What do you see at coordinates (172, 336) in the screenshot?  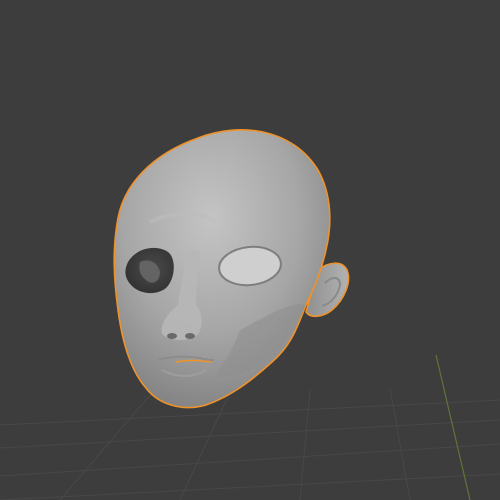 I see `nostril-left` at bounding box center [172, 336].